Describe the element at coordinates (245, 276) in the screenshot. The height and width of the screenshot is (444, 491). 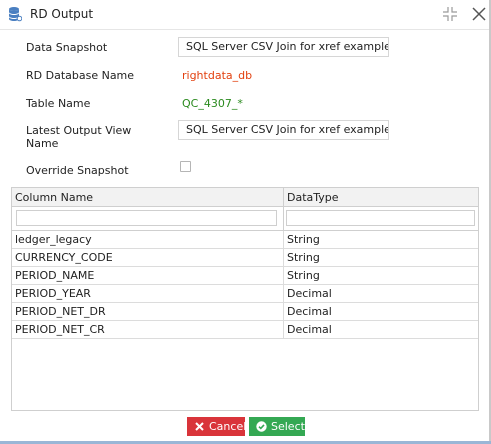
I see `table-row: PERIOD_NAME String` at that location.